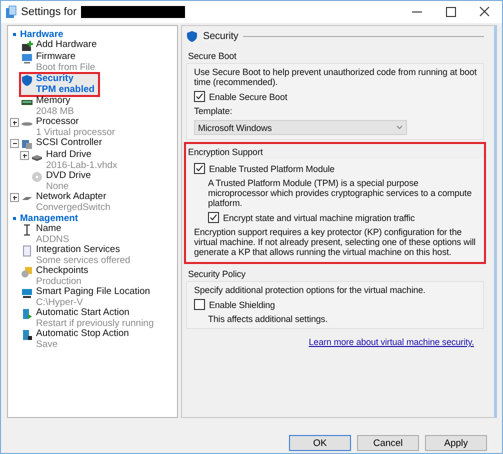  Describe the element at coordinates (27, 314) in the screenshot. I see `server-play-icon` at that location.